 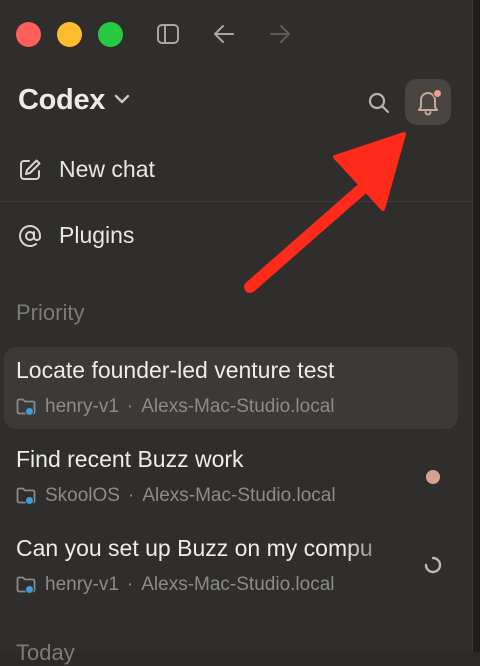 I want to click on notification-badge, so click(x=437, y=93).